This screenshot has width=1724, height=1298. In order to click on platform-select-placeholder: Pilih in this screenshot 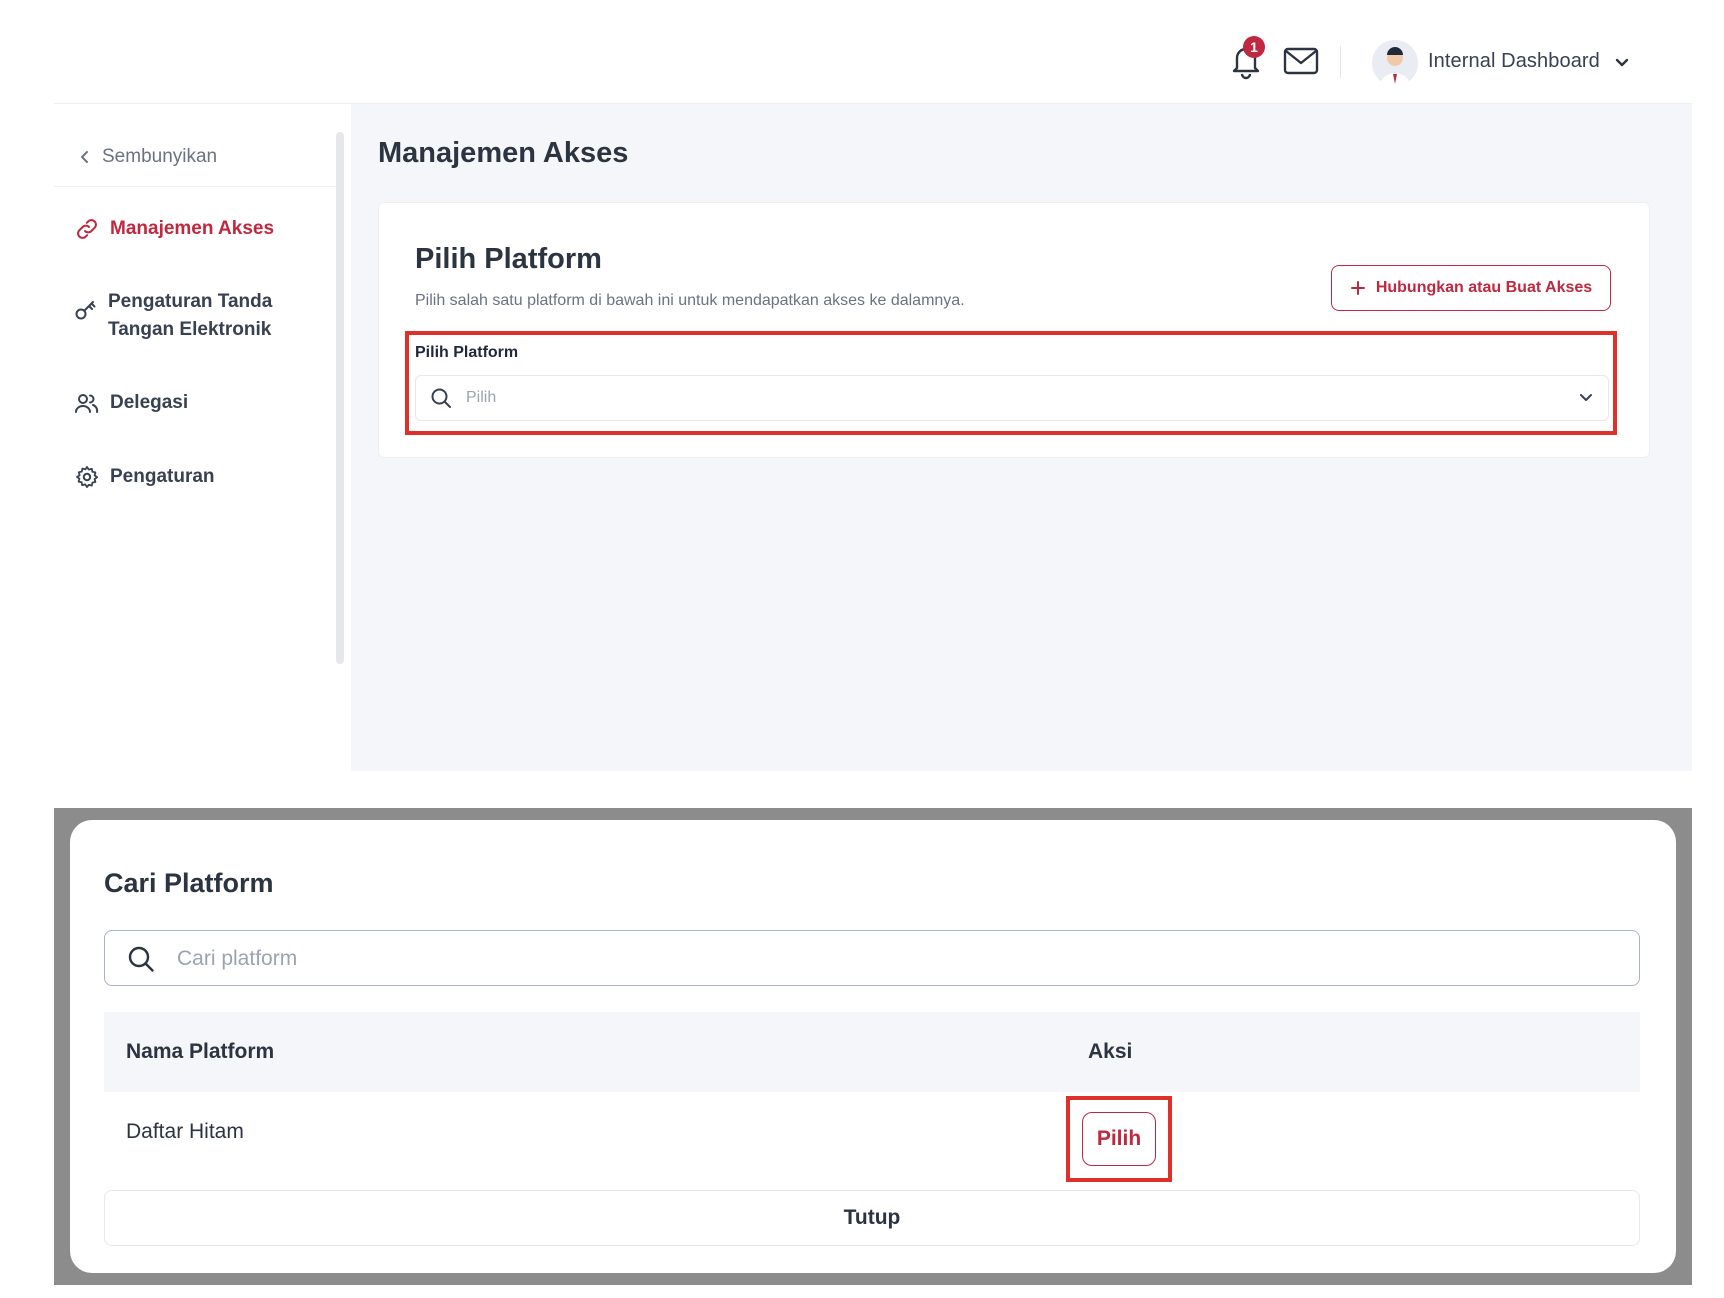, I will do `click(481, 397)`.